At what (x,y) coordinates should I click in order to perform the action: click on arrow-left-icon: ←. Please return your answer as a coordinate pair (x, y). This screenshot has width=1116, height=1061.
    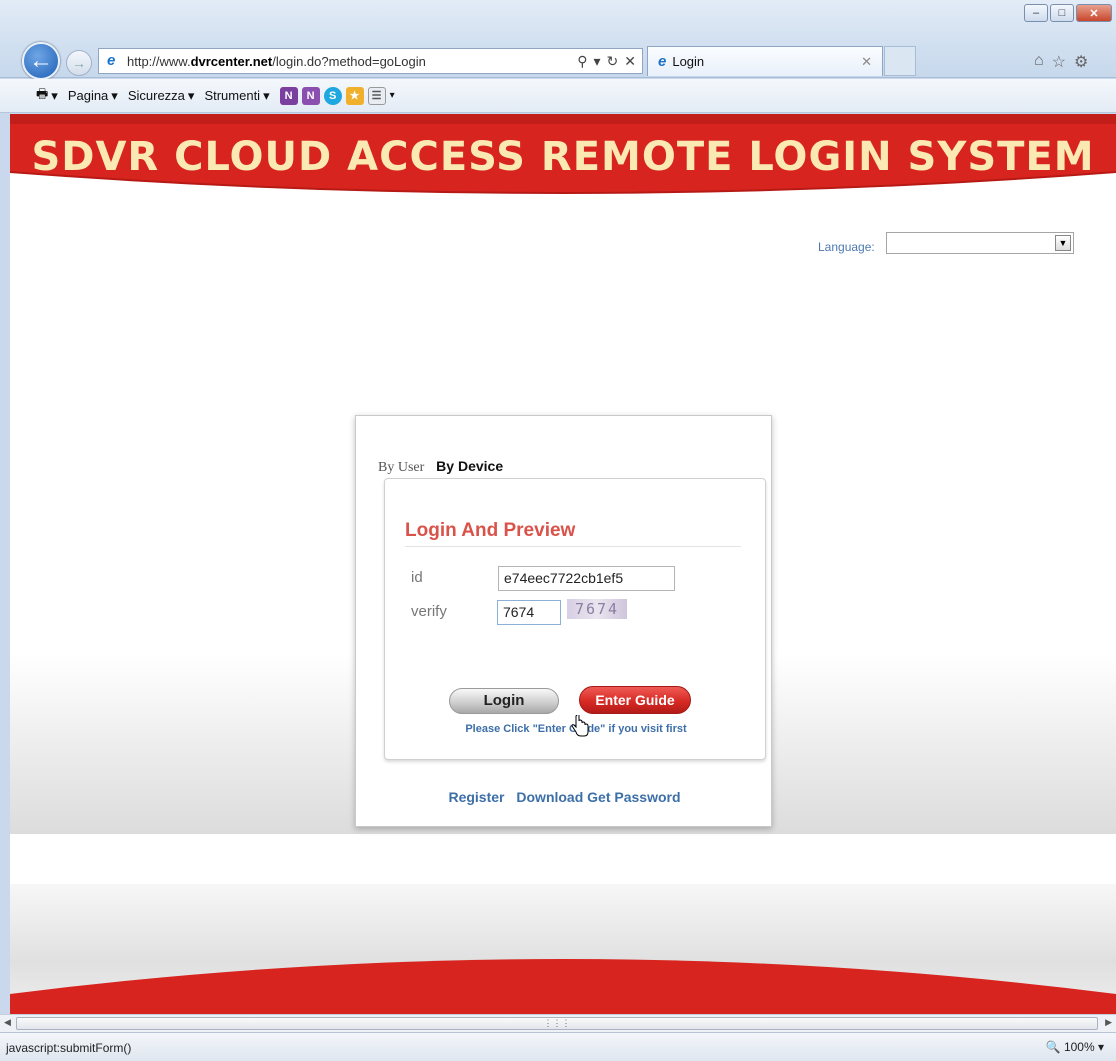
    Looking at the image, I should click on (41, 60).